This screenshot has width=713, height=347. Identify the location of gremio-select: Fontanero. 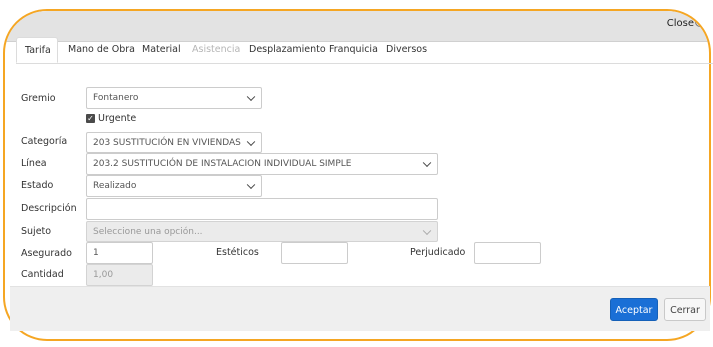
(174, 98).